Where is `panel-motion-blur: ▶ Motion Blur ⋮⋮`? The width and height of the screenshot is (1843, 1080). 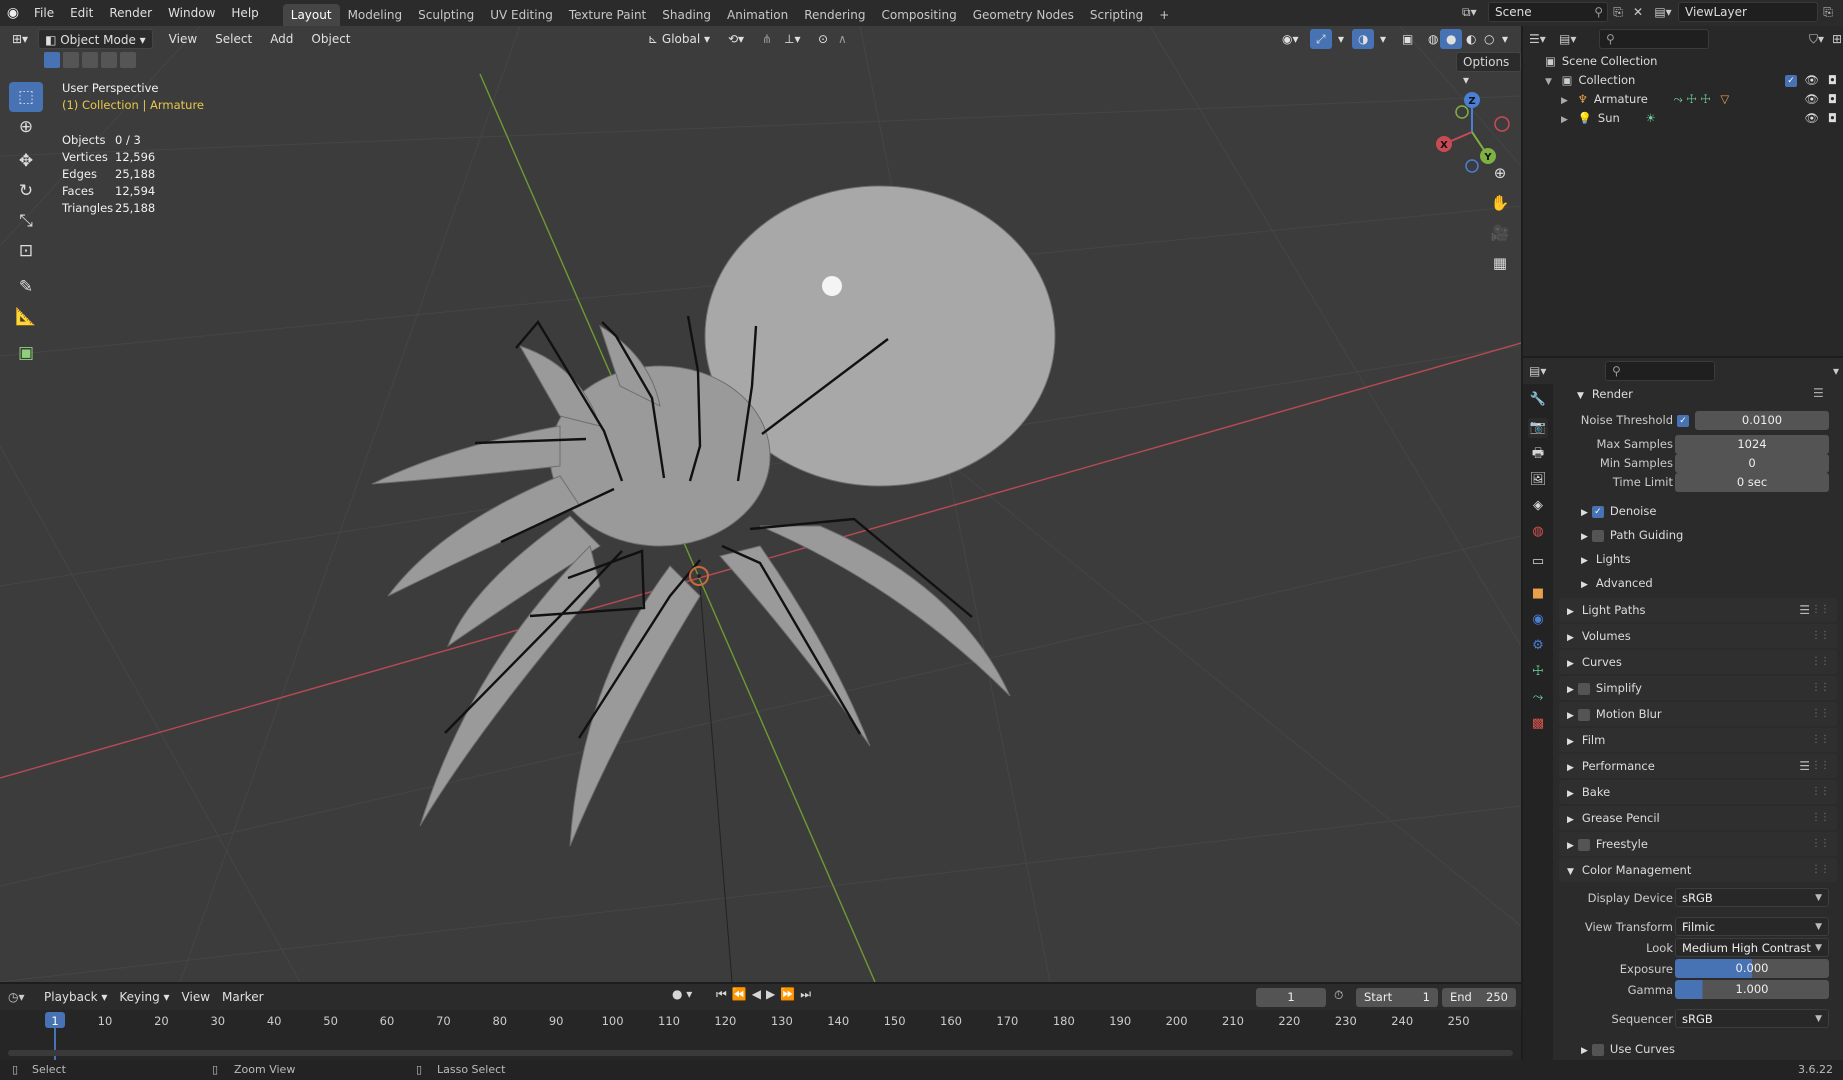 panel-motion-blur: ▶ Motion Blur ⋮⋮ is located at coordinates (1698, 714).